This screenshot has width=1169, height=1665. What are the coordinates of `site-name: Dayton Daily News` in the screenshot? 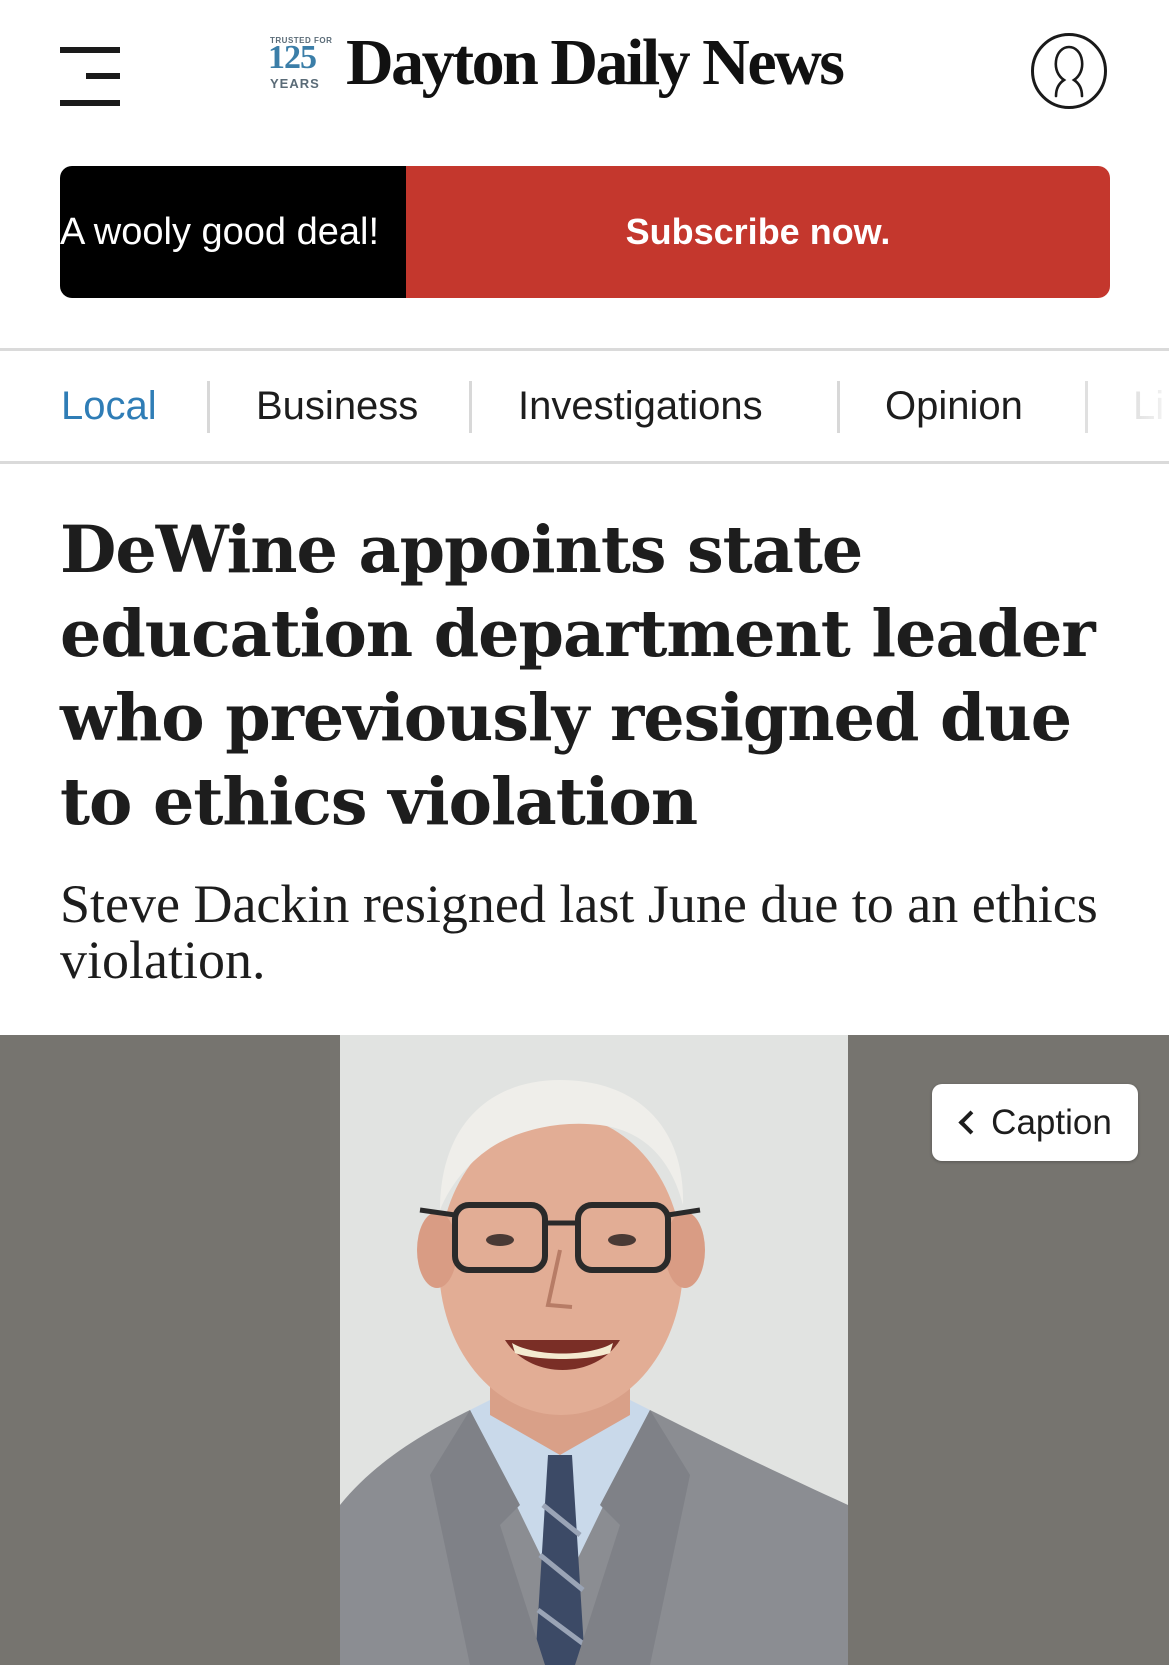 It's located at (595, 62).